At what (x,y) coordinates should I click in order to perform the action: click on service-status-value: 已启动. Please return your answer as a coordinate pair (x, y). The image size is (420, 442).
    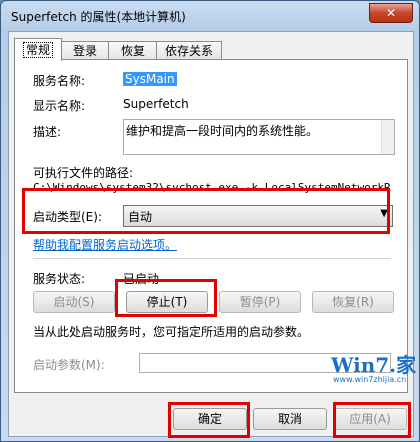
    Looking at the image, I should click on (141, 279).